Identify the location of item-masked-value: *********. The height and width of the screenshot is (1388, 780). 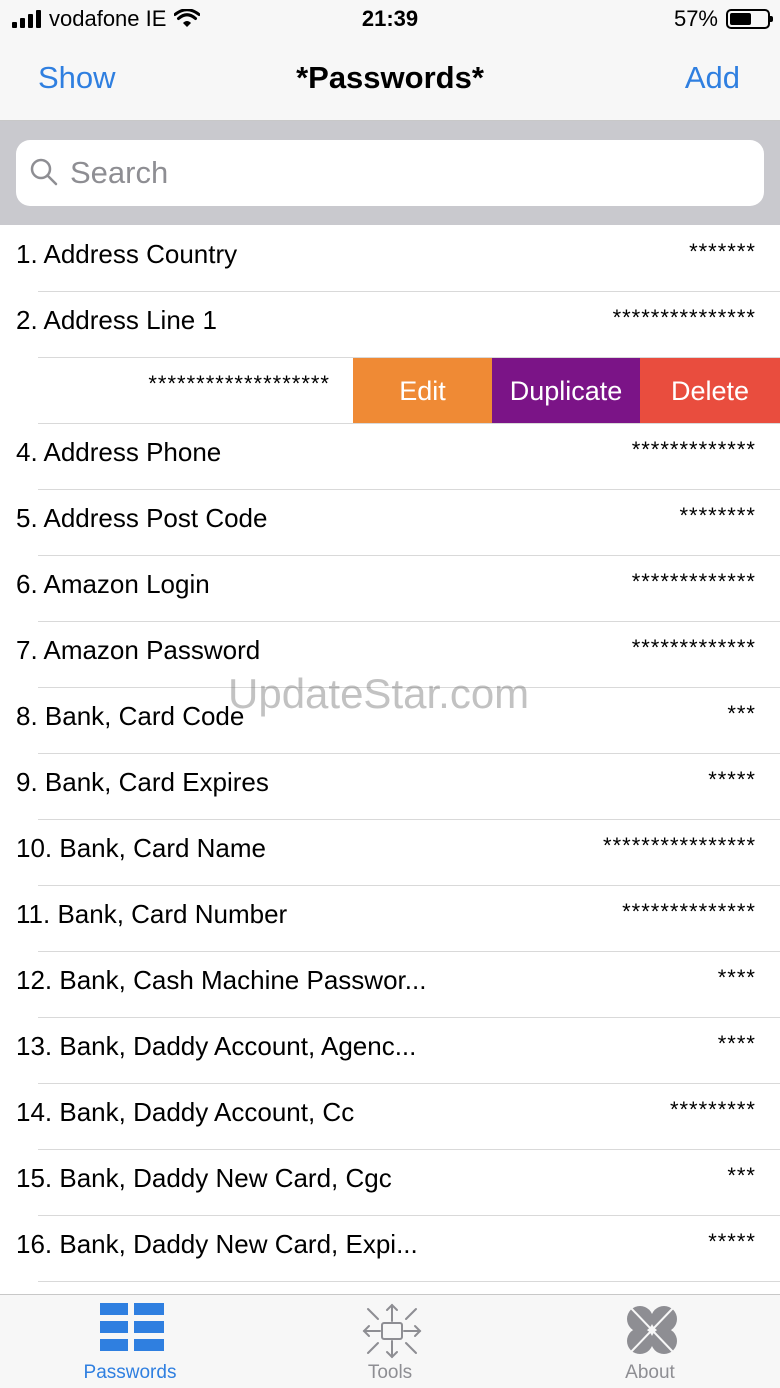
(712, 1109).